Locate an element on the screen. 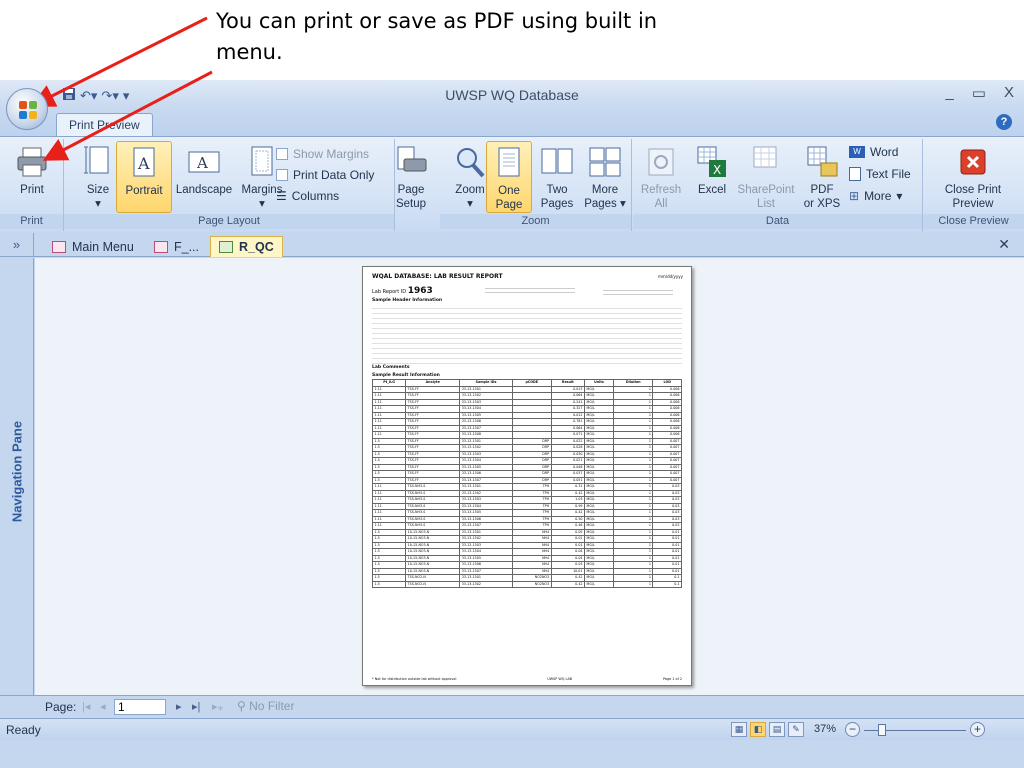  report-date: mm/dd/yyyy is located at coordinates (670, 276).